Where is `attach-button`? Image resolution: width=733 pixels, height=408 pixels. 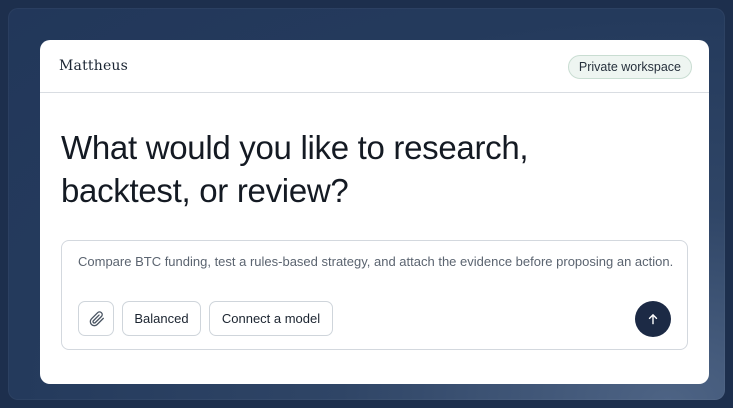 attach-button is located at coordinates (96, 318).